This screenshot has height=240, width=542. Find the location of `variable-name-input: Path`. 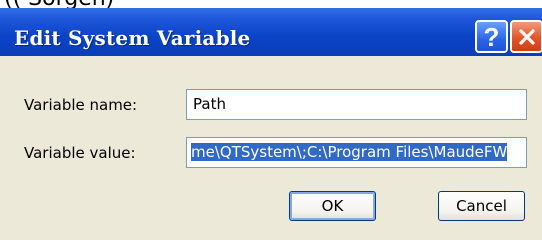

variable-name-input: Path is located at coordinates (356, 104).